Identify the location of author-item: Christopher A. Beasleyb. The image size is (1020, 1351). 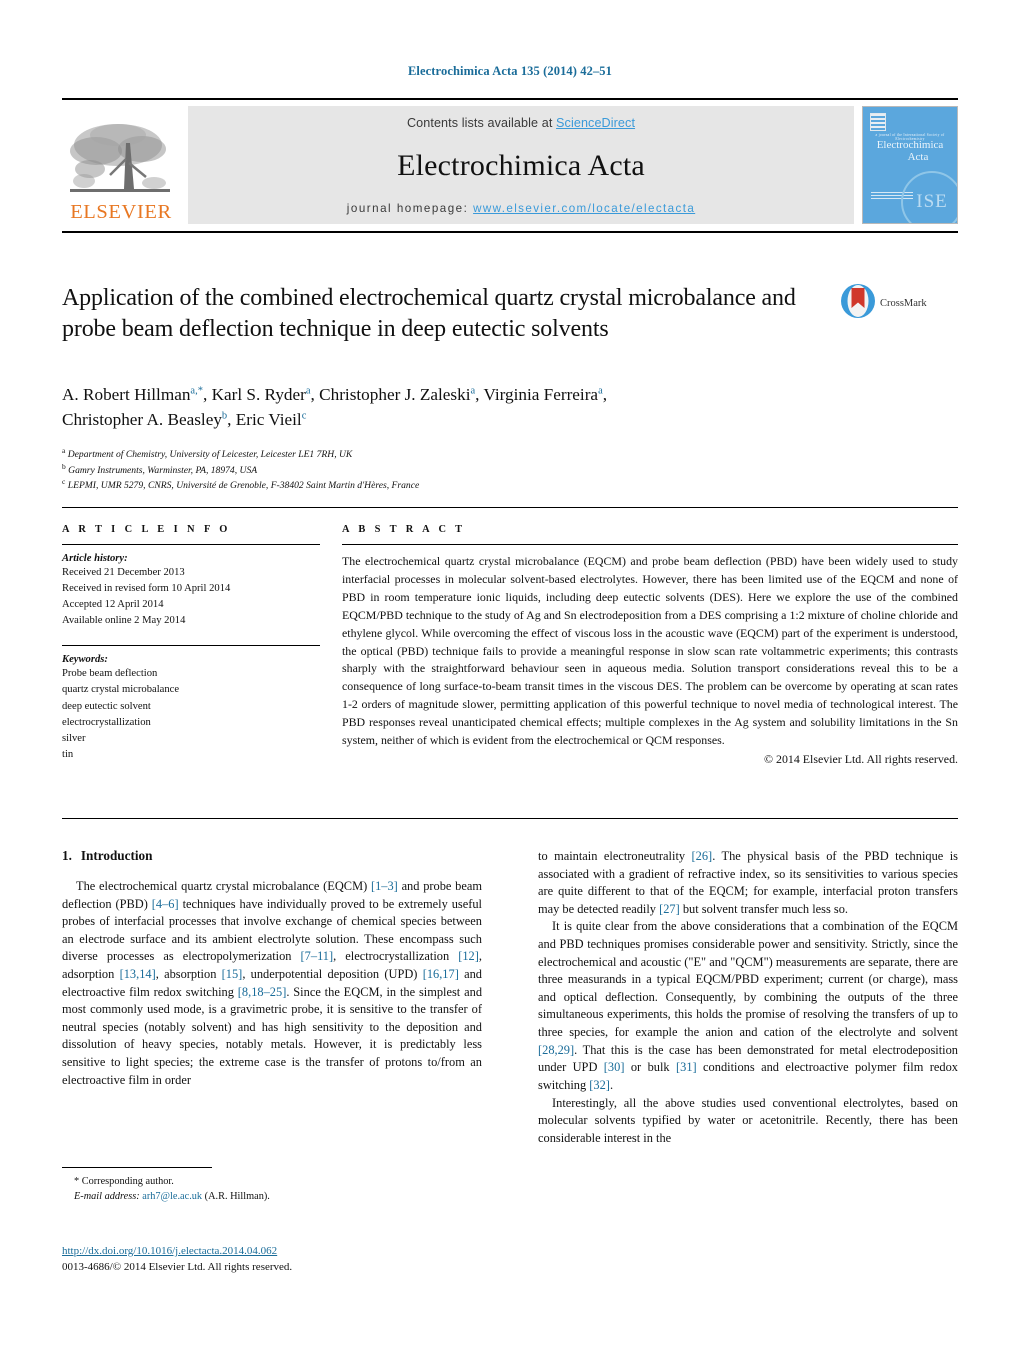
(144, 419).